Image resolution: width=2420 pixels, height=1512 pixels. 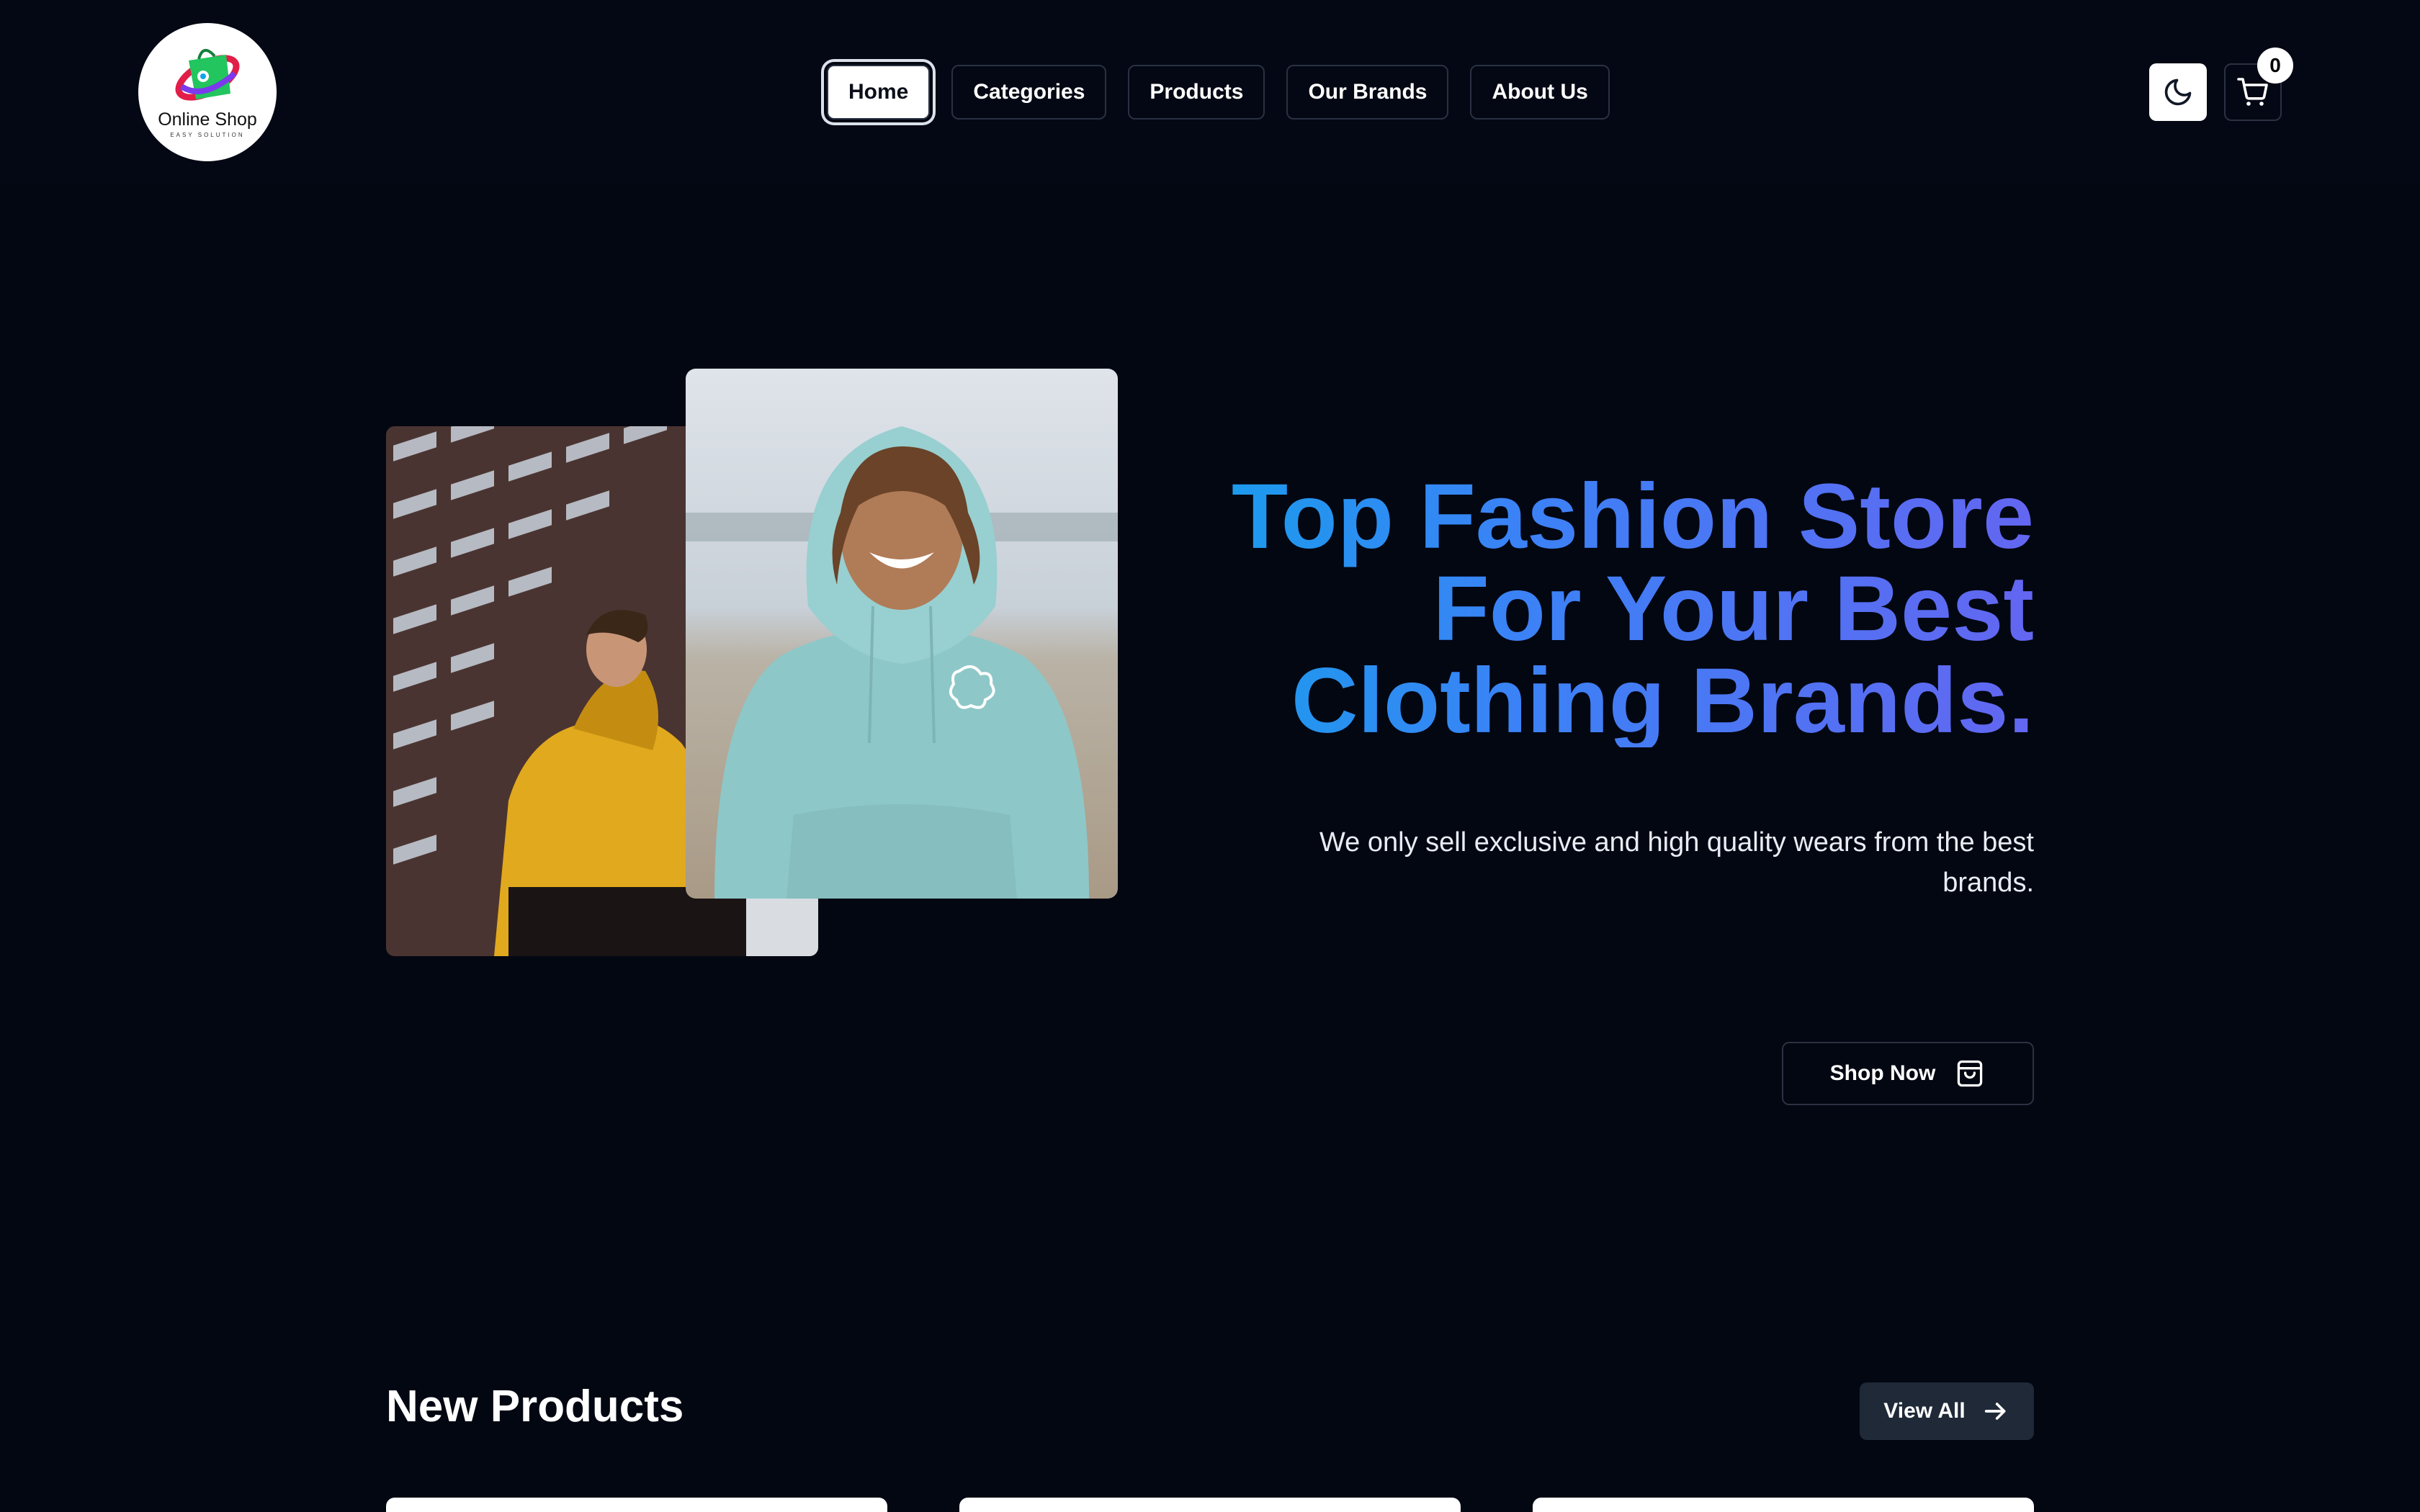 What do you see at coordinates (1367, 92) in the screenshot?
I see `nav-our-brands: Our Brands` at bounding box center [1367, 92].